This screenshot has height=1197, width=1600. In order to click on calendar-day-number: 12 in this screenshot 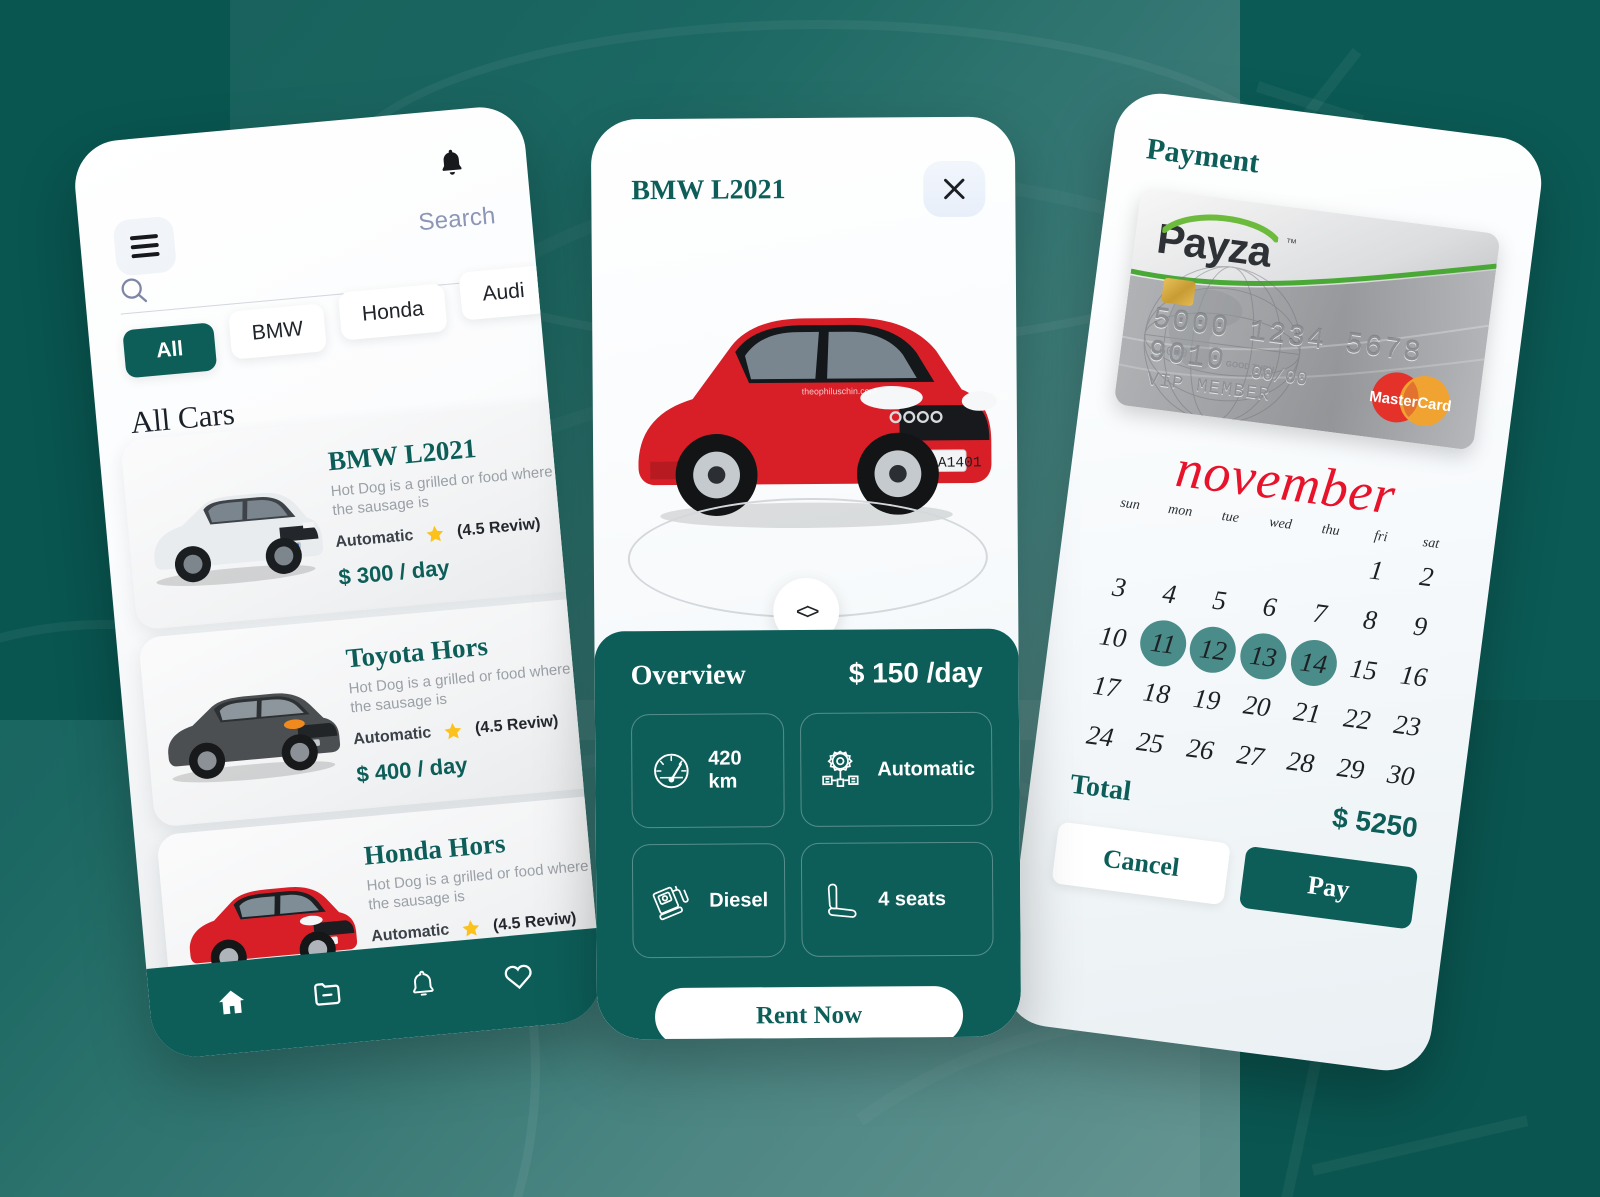, I will do `click(1213, 650)`.